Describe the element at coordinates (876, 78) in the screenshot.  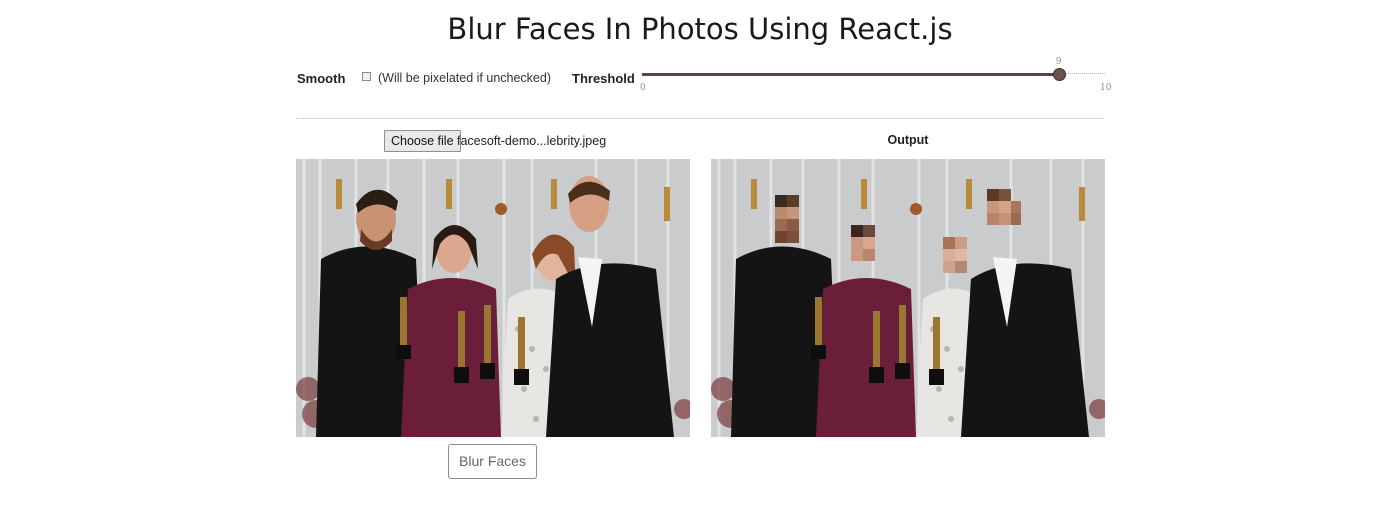
I see `threshold-slider: 9 0 10` at that location.